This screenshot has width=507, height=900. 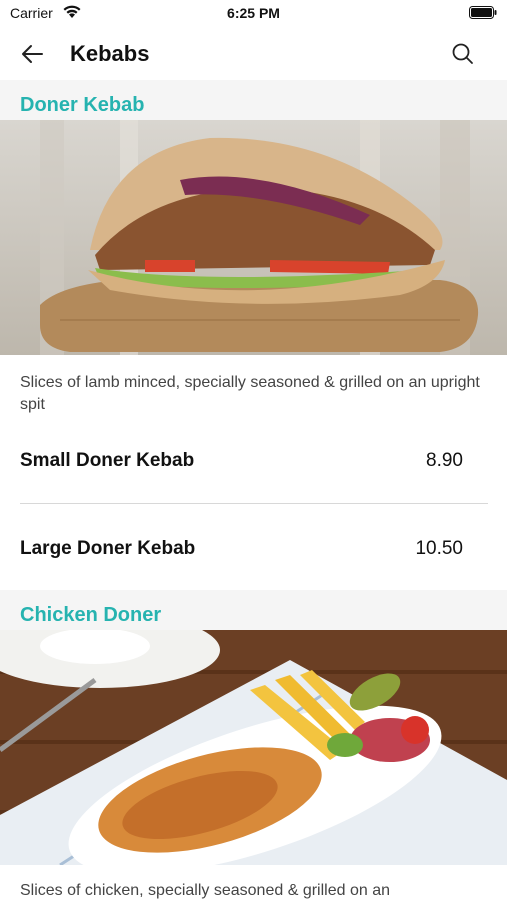 I want to click on divider, so click(x=254, y=503).